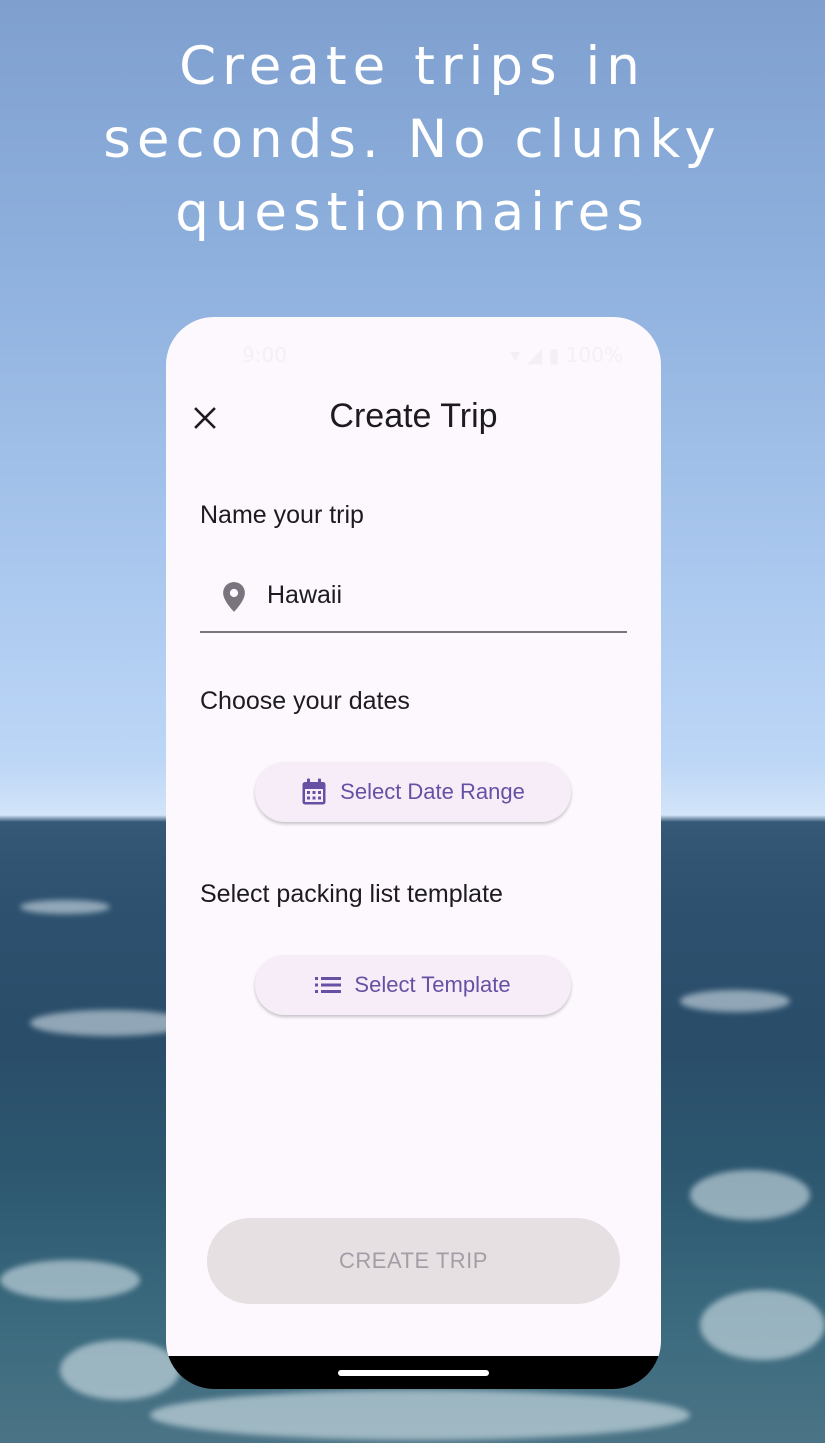 This screenshot has height=1443, width=825. I want to click on headline-line-3: questionnaires, so click(412, 212).